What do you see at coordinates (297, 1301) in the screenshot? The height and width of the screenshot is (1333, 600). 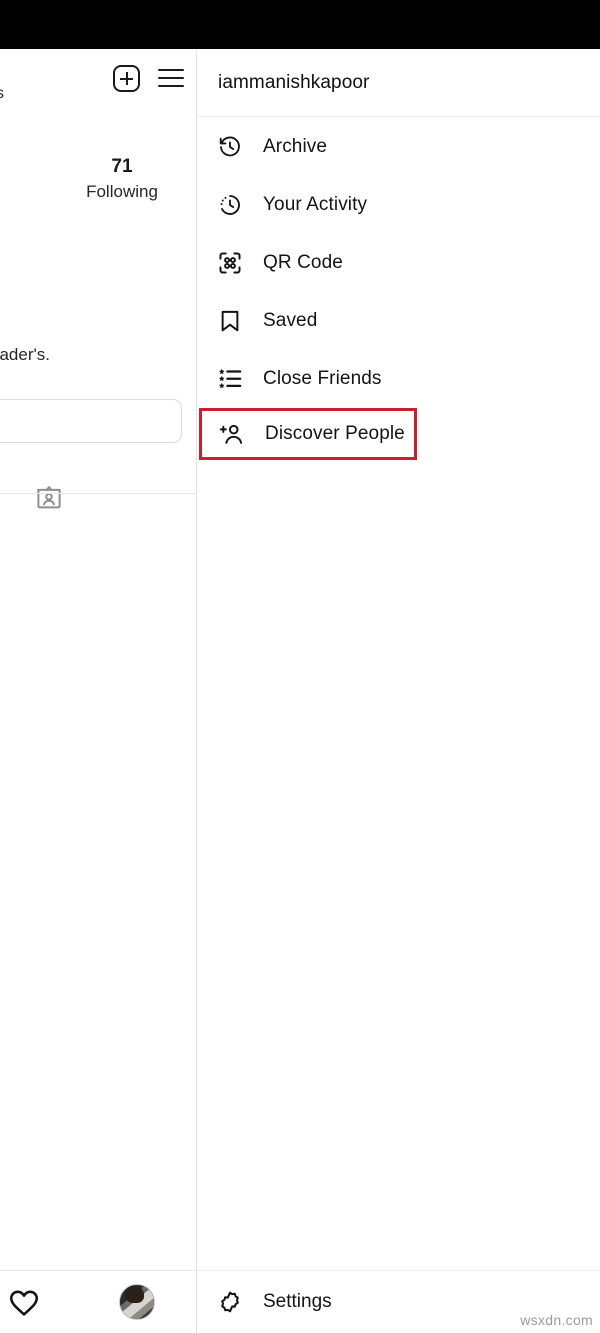 I see `settings-label: Settings` at bounding box center [297, 1301].